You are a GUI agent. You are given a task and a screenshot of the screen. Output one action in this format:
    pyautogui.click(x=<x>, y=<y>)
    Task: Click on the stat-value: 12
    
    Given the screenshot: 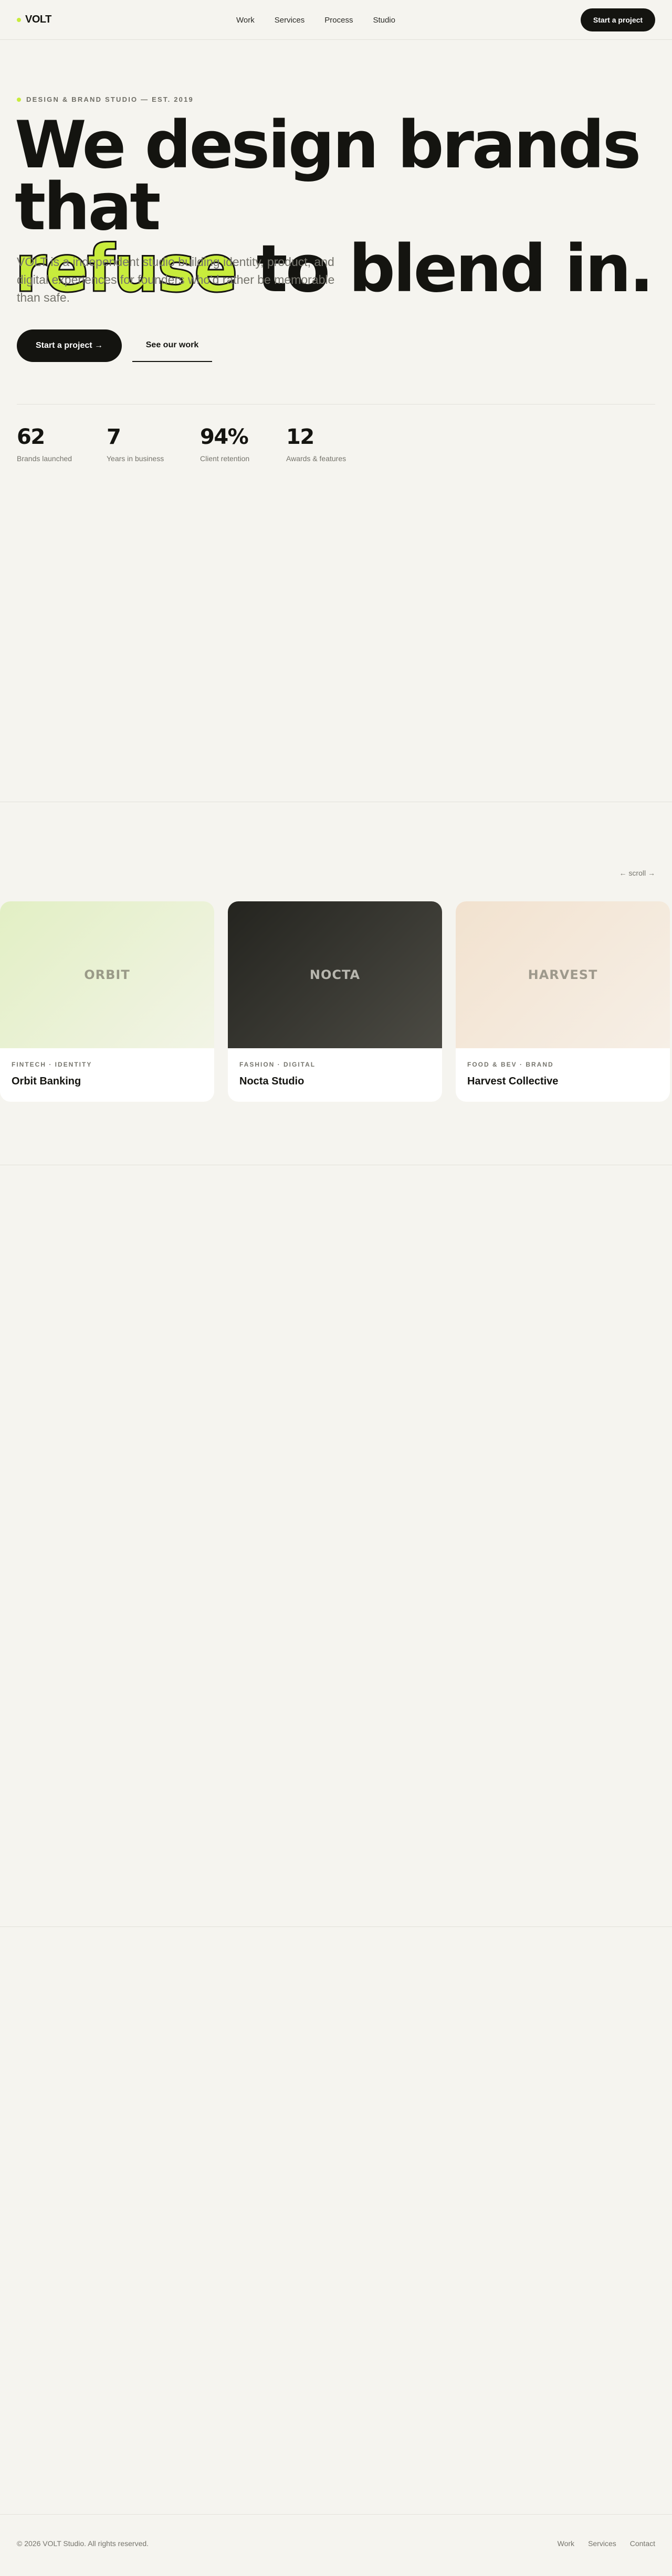 What is the action you would take?
    pyautogui.click(x=300, y=437)
    